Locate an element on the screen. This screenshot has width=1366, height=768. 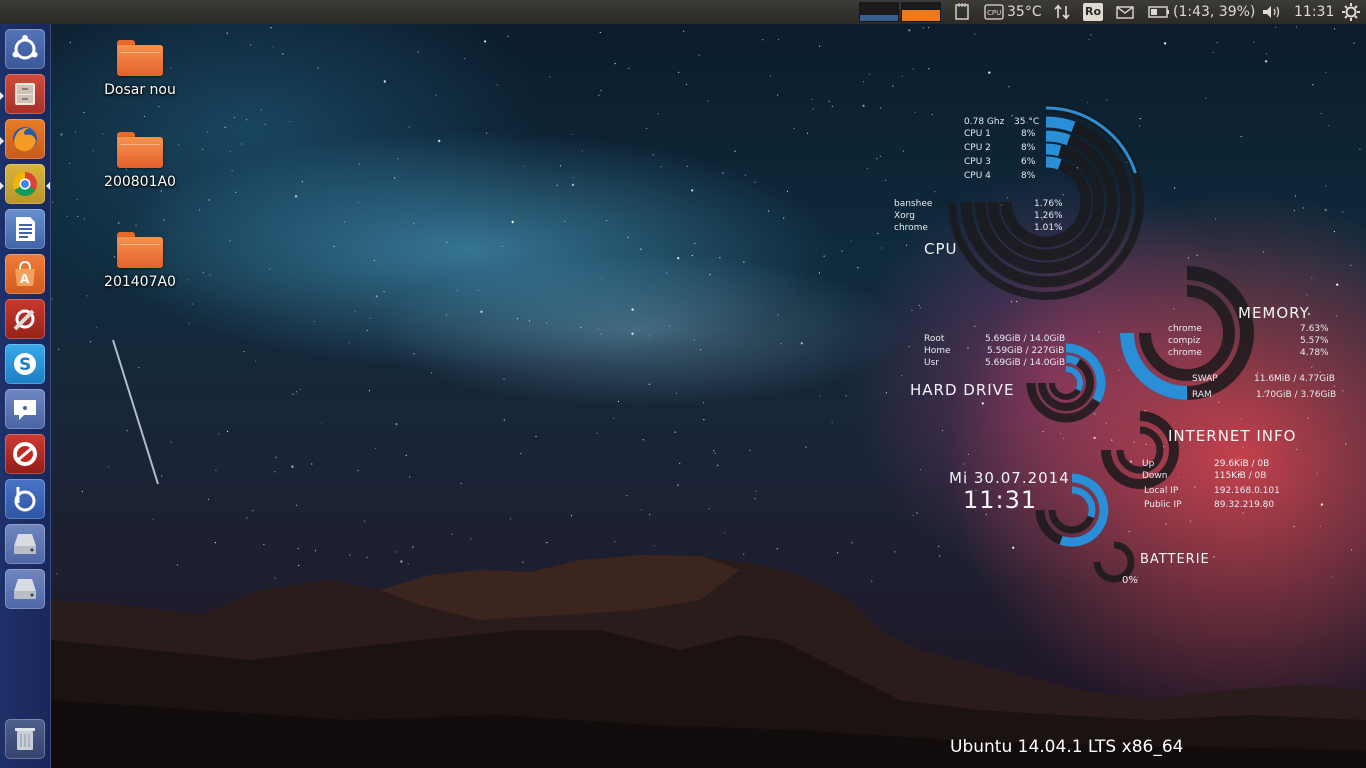
conky-date: Mi 30.07.2014 is located at coordinates (1009, 478).